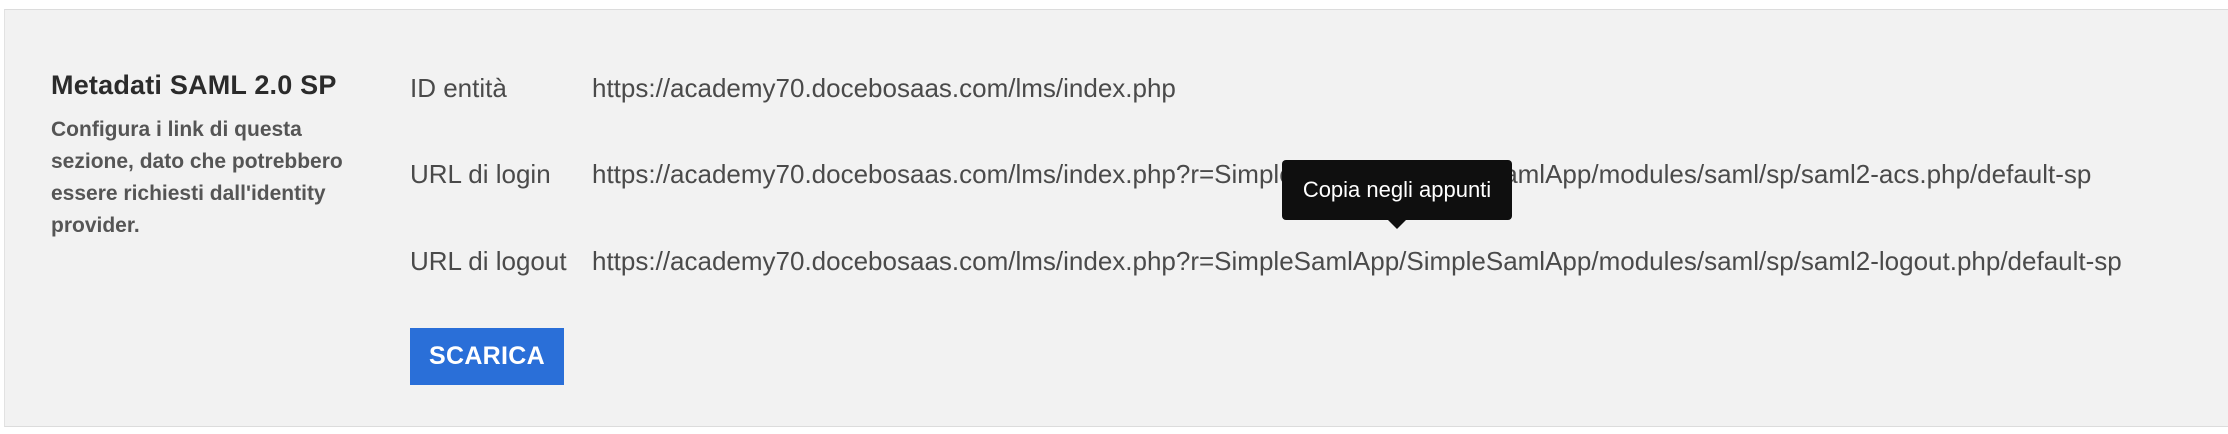  I want to click on logout-url-label: URL di logout, so click(488, 261).